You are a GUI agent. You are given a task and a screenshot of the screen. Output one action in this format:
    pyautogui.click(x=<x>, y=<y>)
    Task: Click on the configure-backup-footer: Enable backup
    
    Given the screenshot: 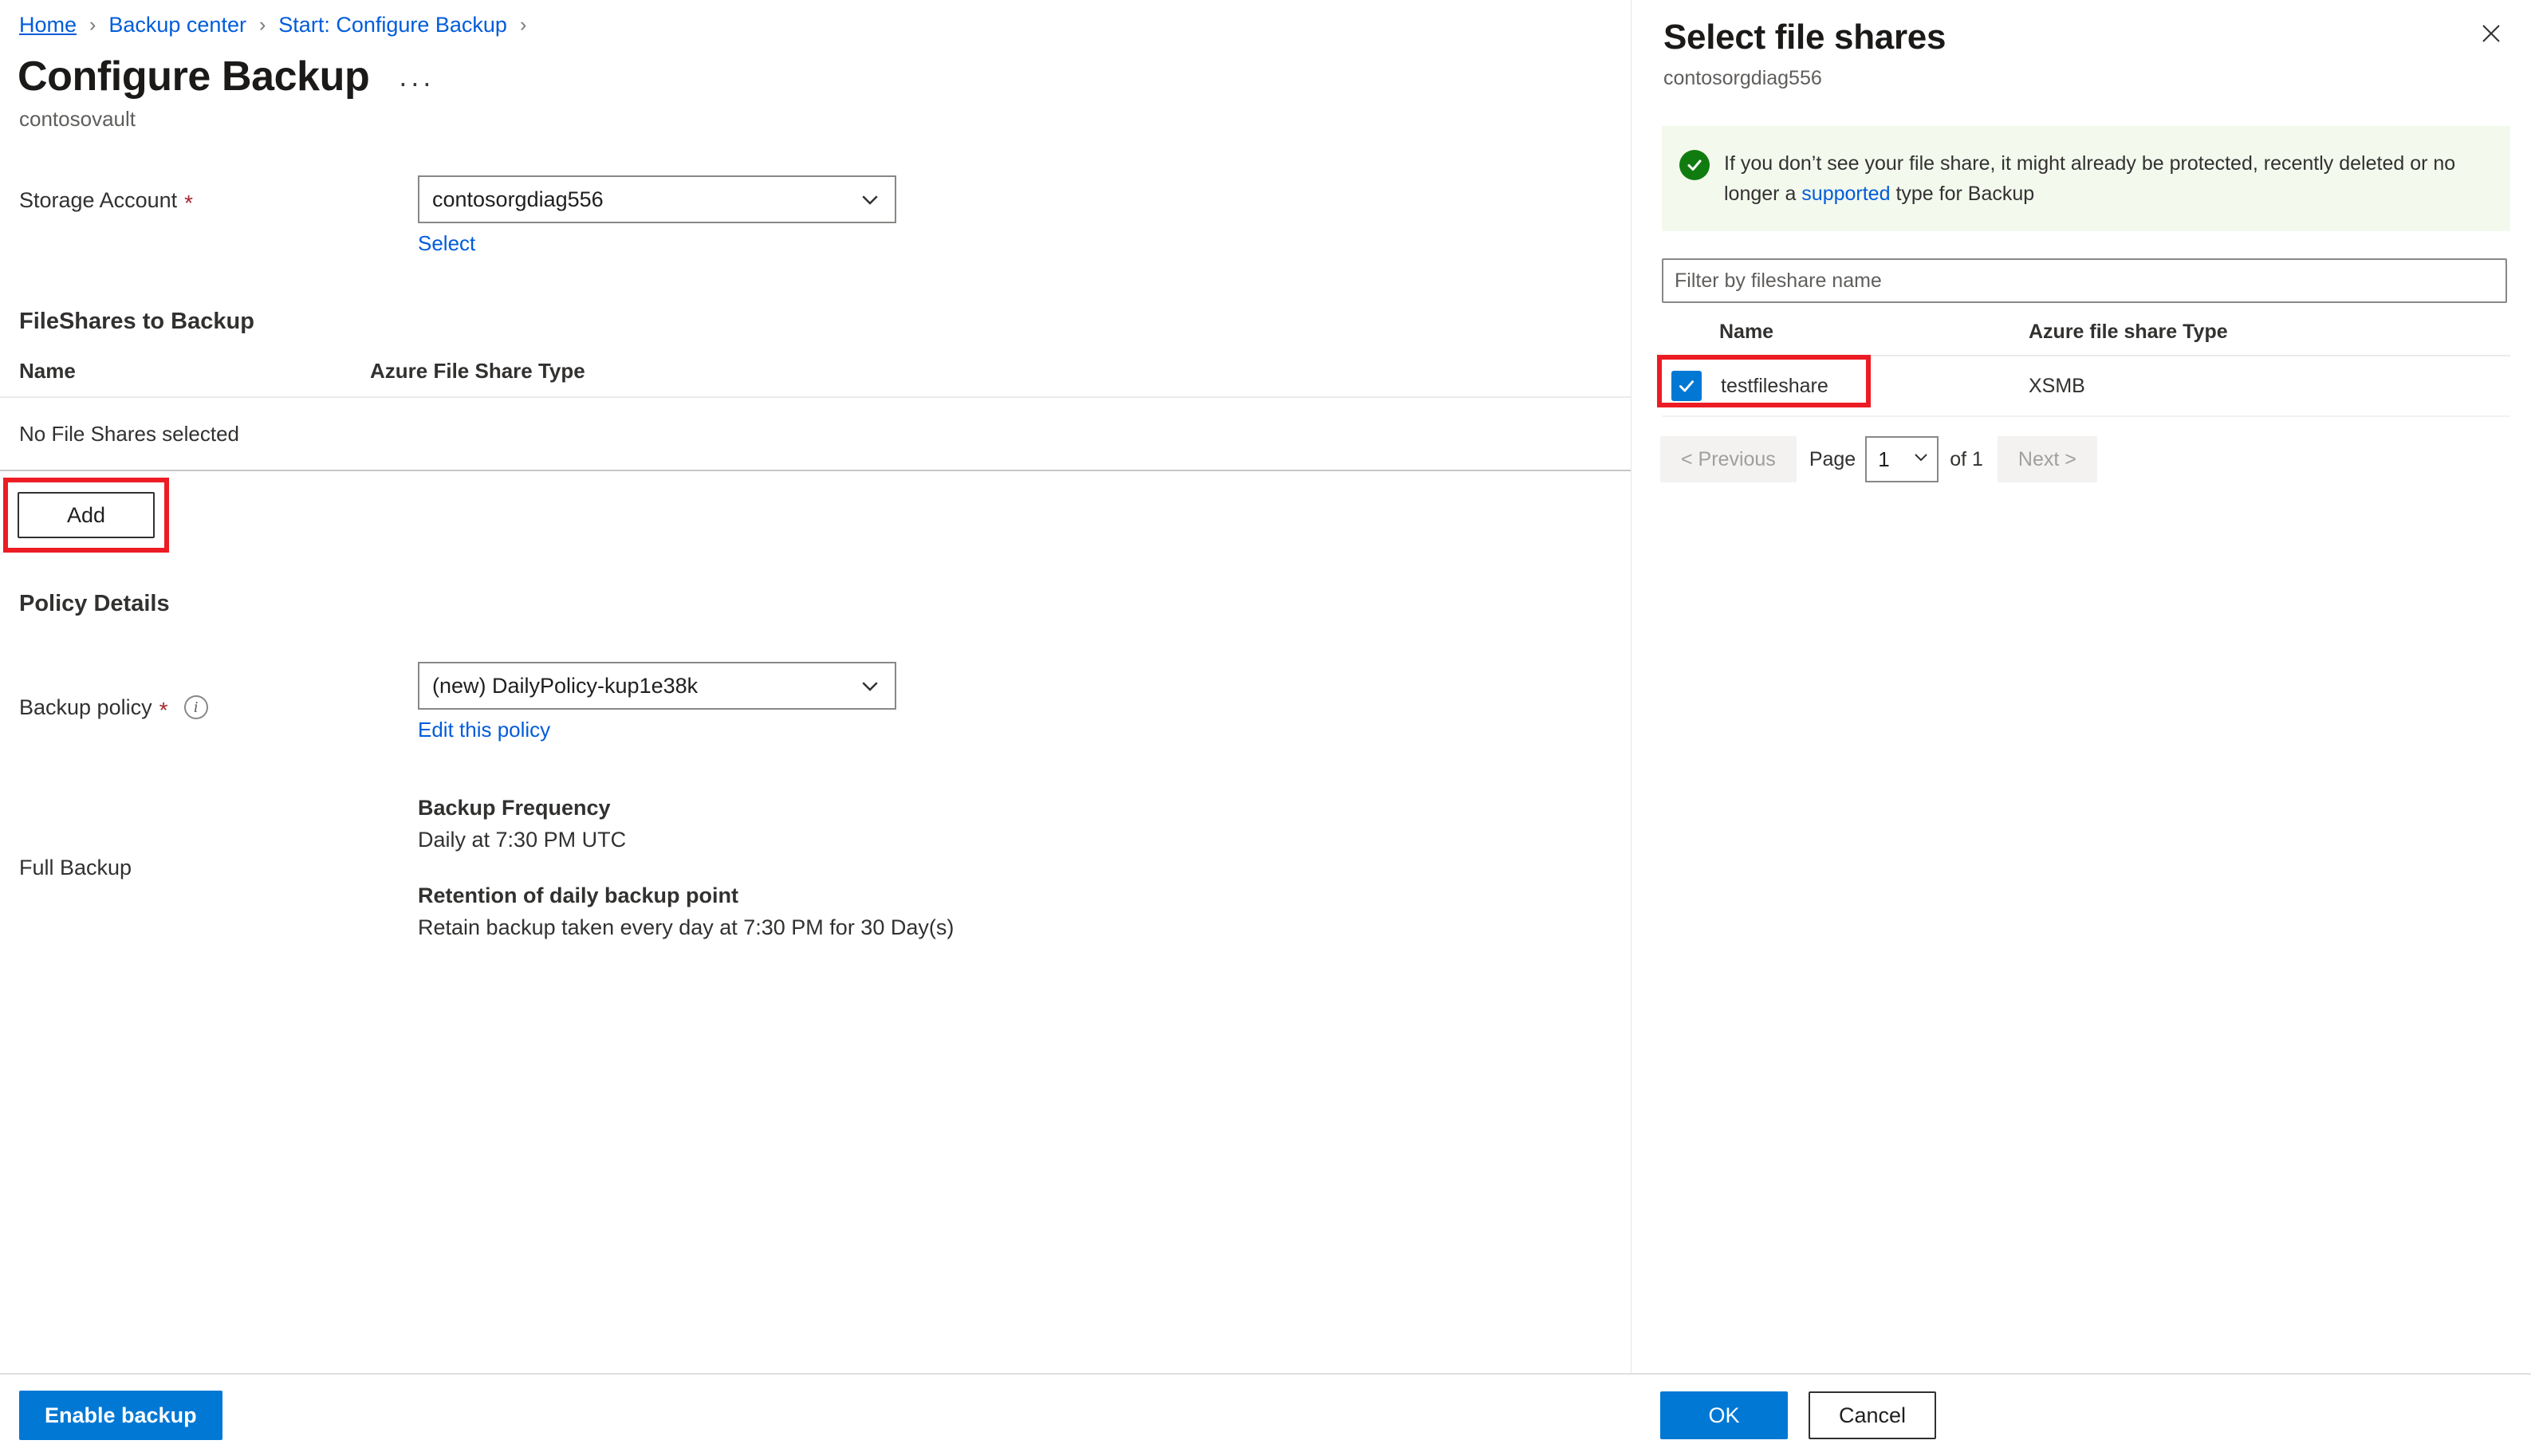 What is the action you would take?
    pyautogui.click(x=816, y=1414)
    